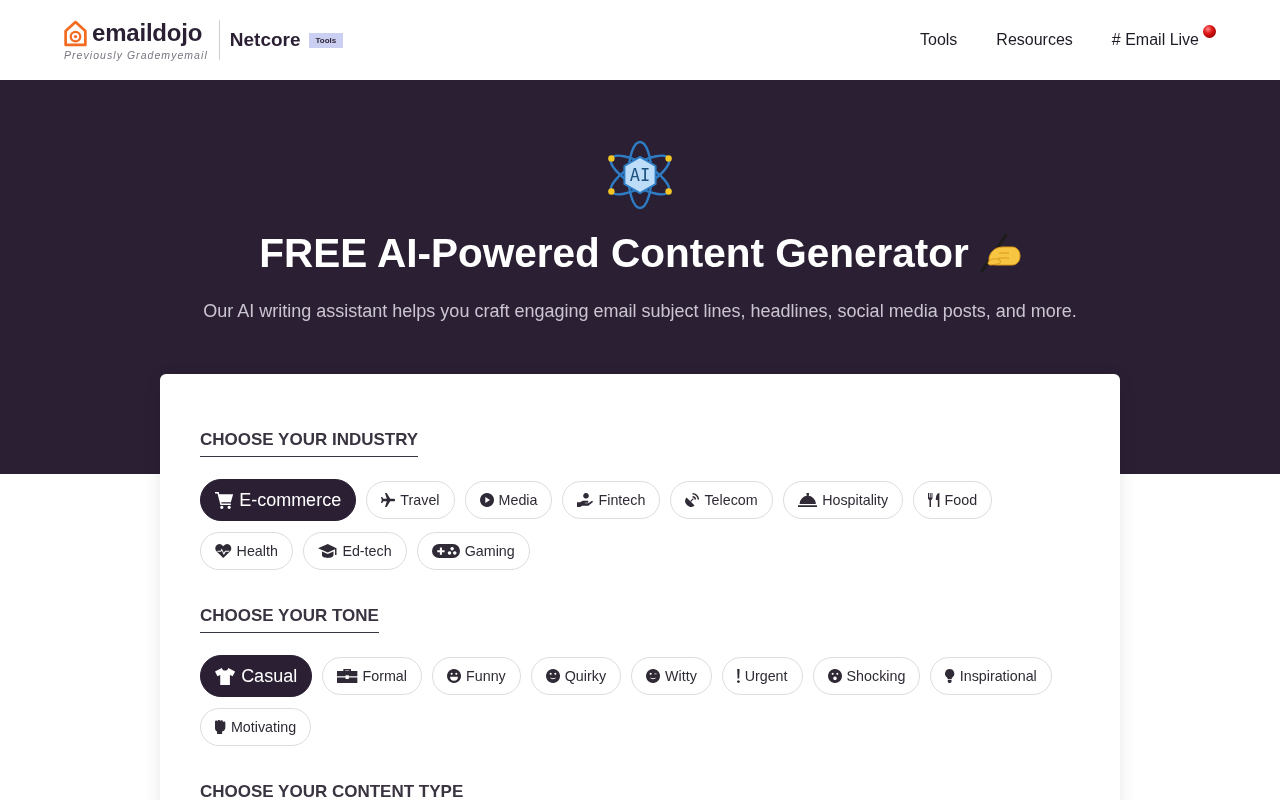  What do you see at coordinates (473, 551) in the screenshot?
I see `option-chip: Gaming` at bounding box center [473, 551].